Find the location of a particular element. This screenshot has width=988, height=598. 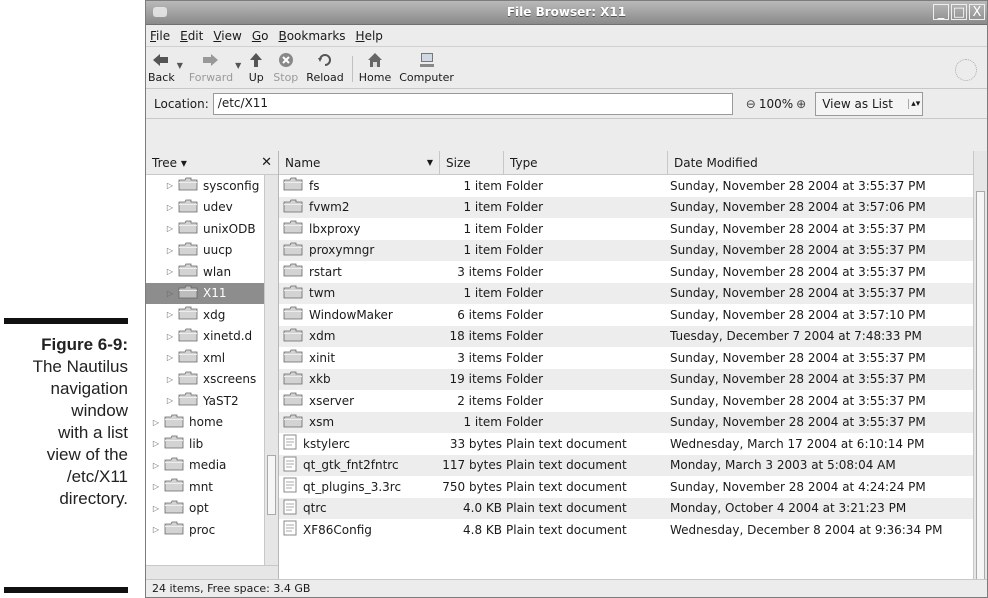

status-bar: 24 items, Free space: 3.4 GB is located at coordinates (566, 588).